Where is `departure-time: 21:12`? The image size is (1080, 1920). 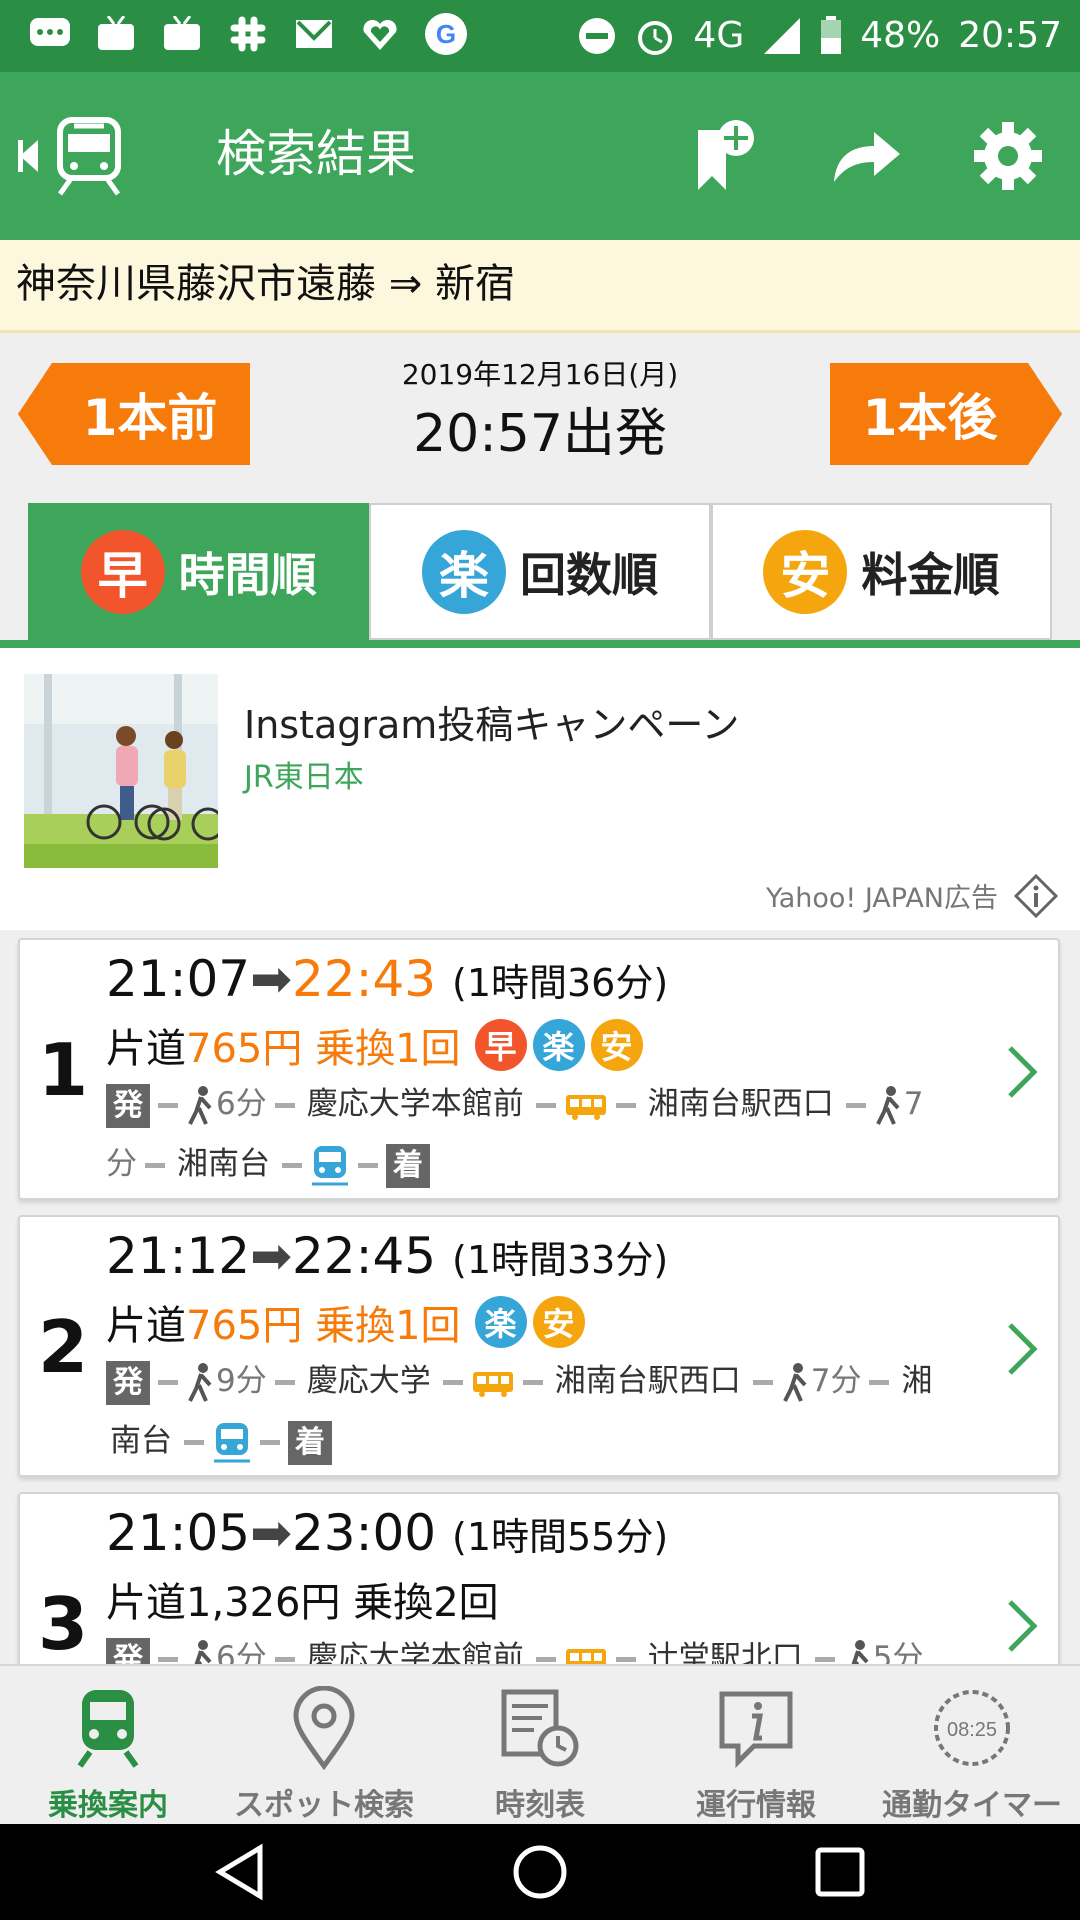
departure-time: 21:12 is located at coordinates (178, 1256).